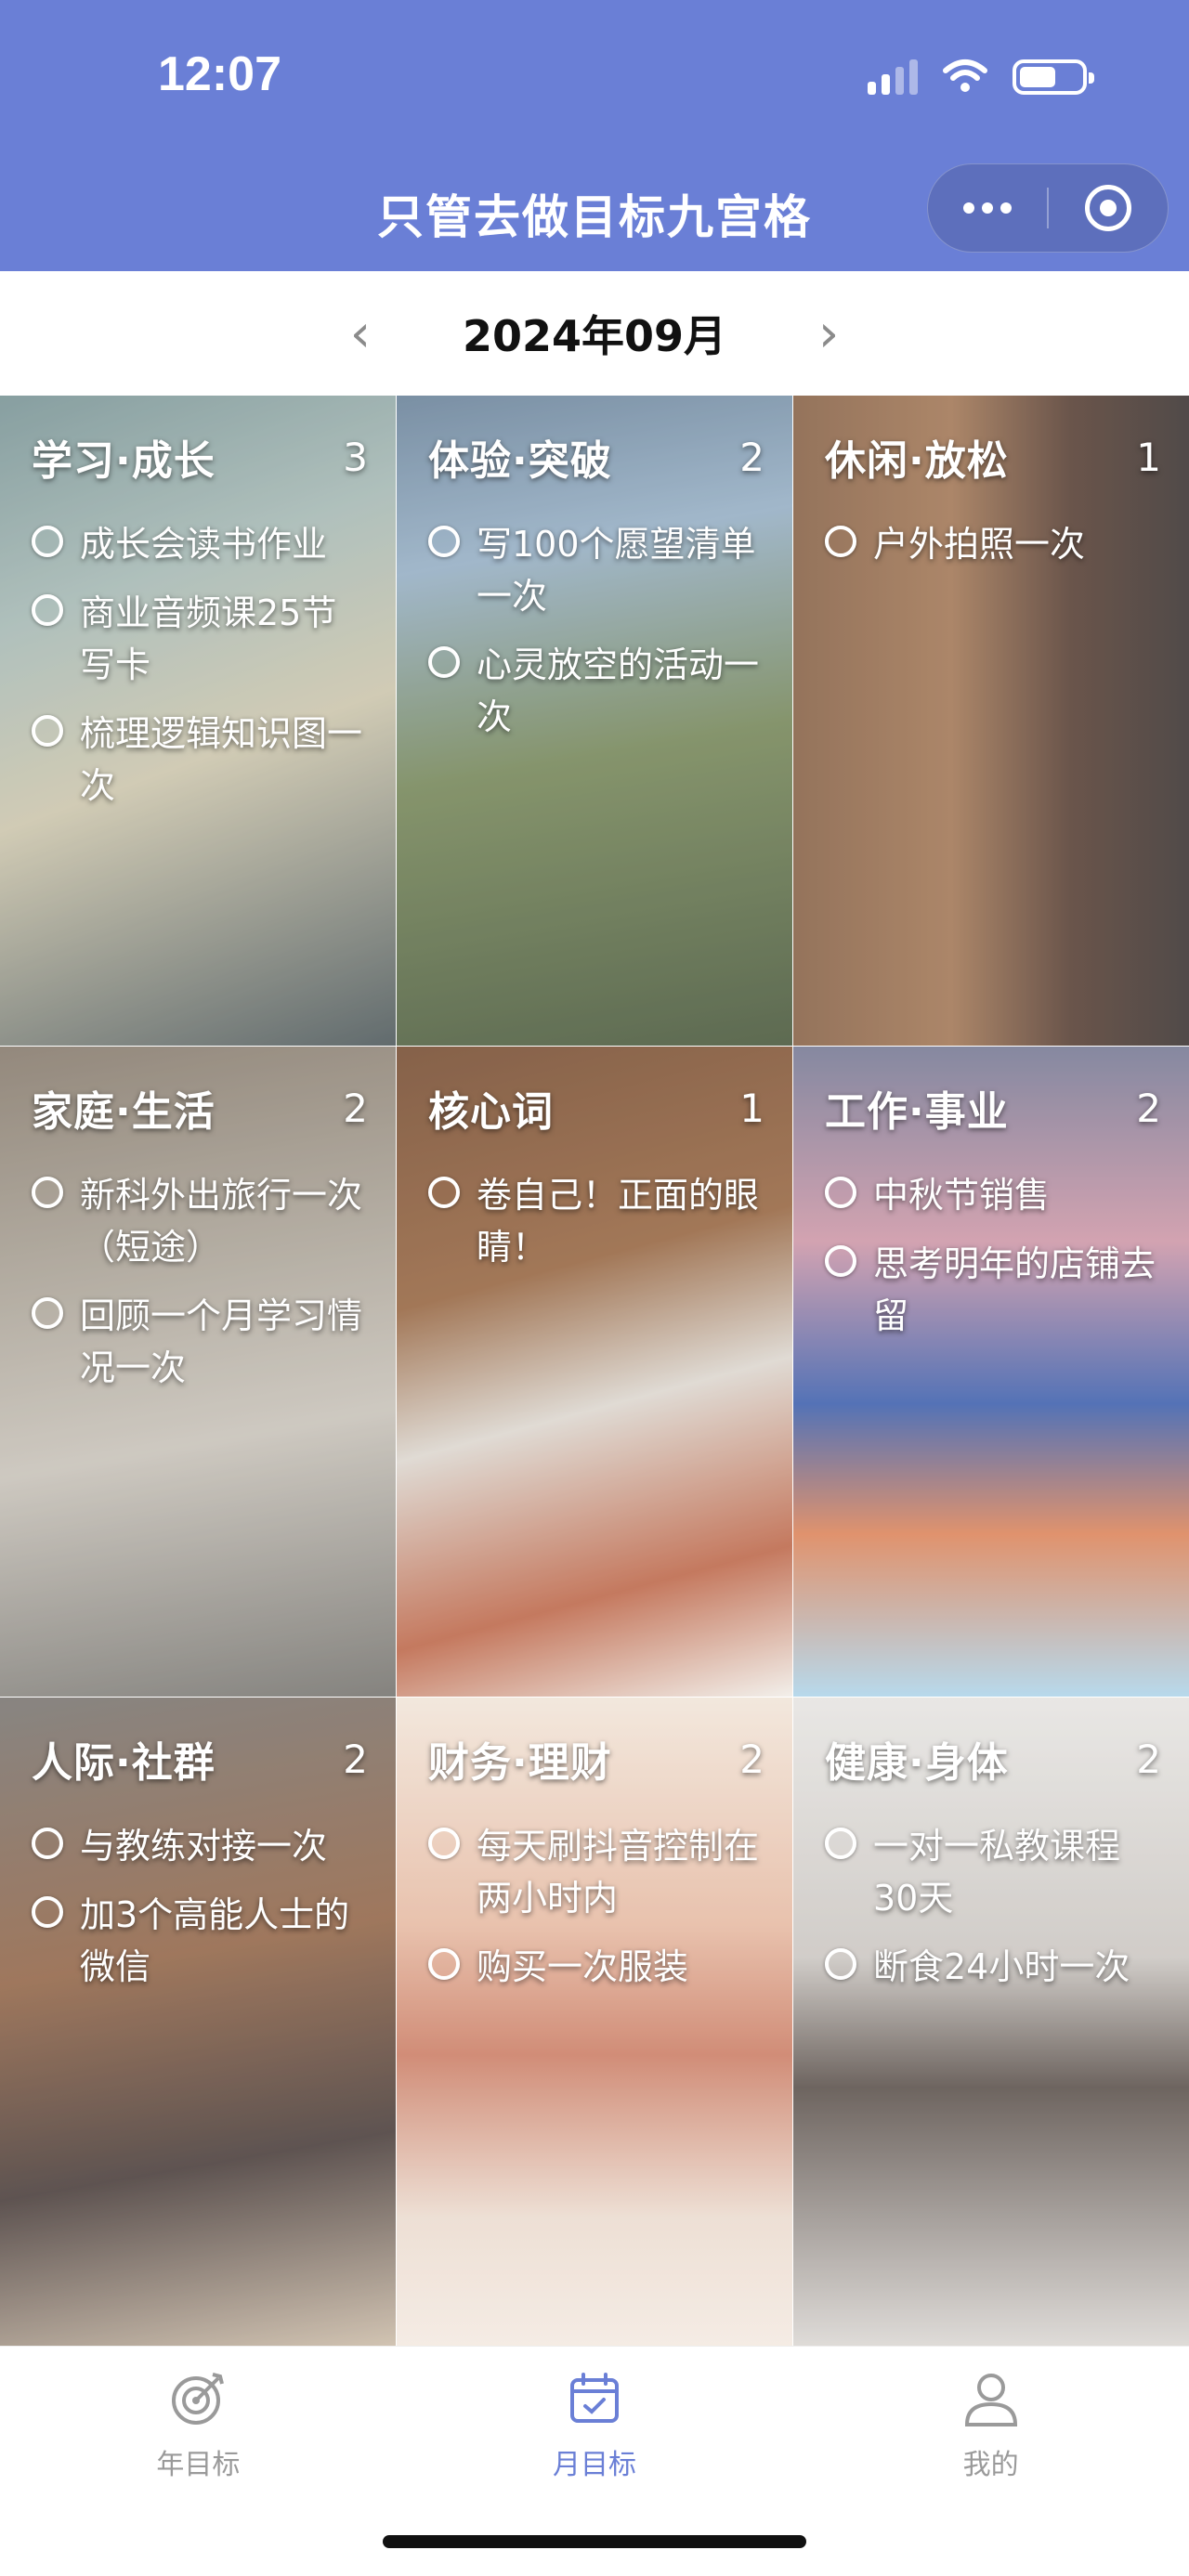 The height and width of the screenshot is (2576, 1189). What do you see at coordinates (583, 1966) in the screenshot?
I see `goal-text: 购买一次服装` at bounding box center [583, 1966].